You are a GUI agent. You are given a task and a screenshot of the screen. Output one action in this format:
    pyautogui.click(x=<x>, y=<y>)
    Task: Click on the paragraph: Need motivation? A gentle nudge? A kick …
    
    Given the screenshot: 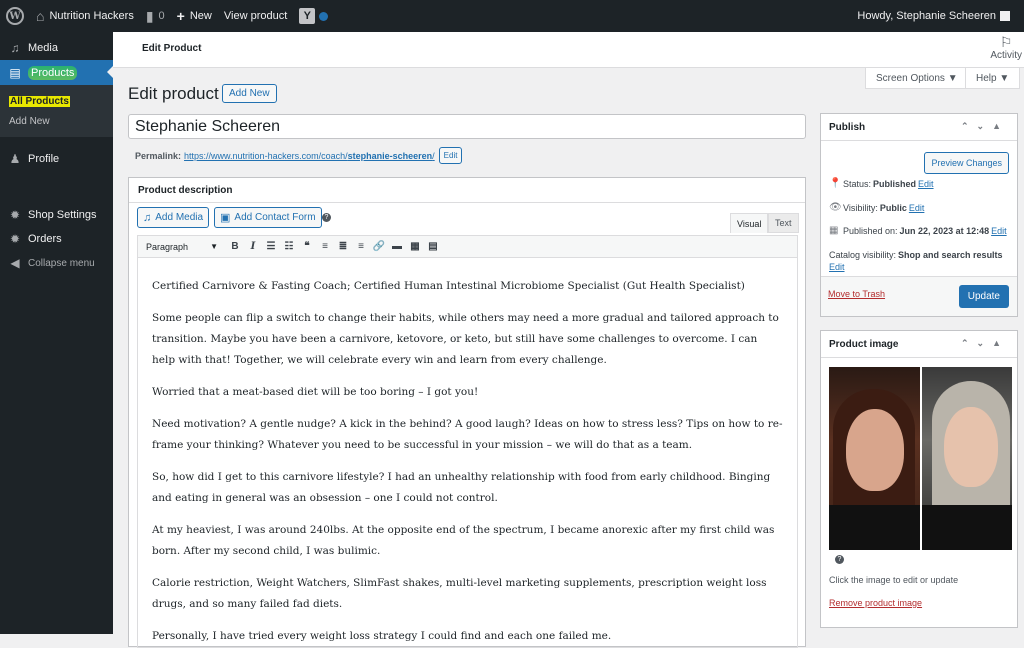 What is the action you would take?
    pyautogui.click(x=467, y=434)
    